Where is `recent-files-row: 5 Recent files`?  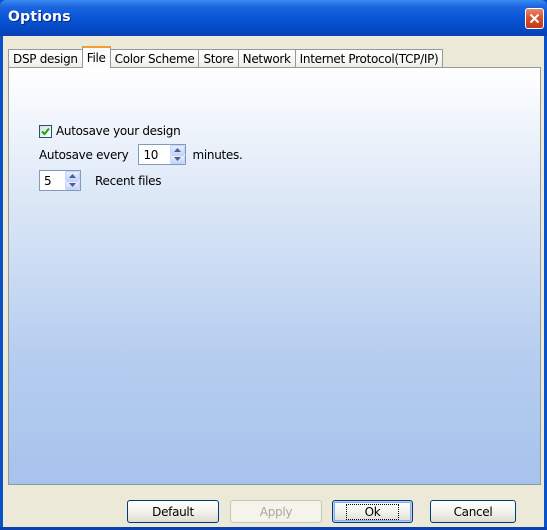
recent-files-row: 5 Recent files is located at coordinates (100, 180).